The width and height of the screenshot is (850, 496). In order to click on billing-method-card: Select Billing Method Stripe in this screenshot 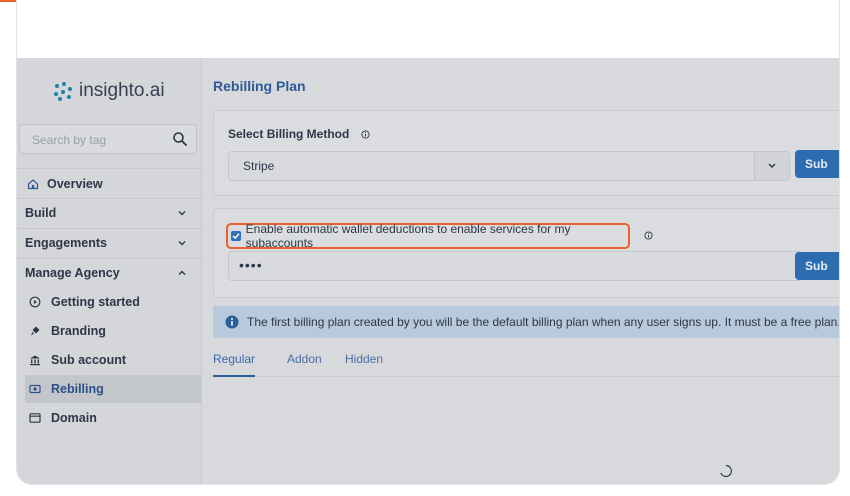, I will do `click(526, 153)`.